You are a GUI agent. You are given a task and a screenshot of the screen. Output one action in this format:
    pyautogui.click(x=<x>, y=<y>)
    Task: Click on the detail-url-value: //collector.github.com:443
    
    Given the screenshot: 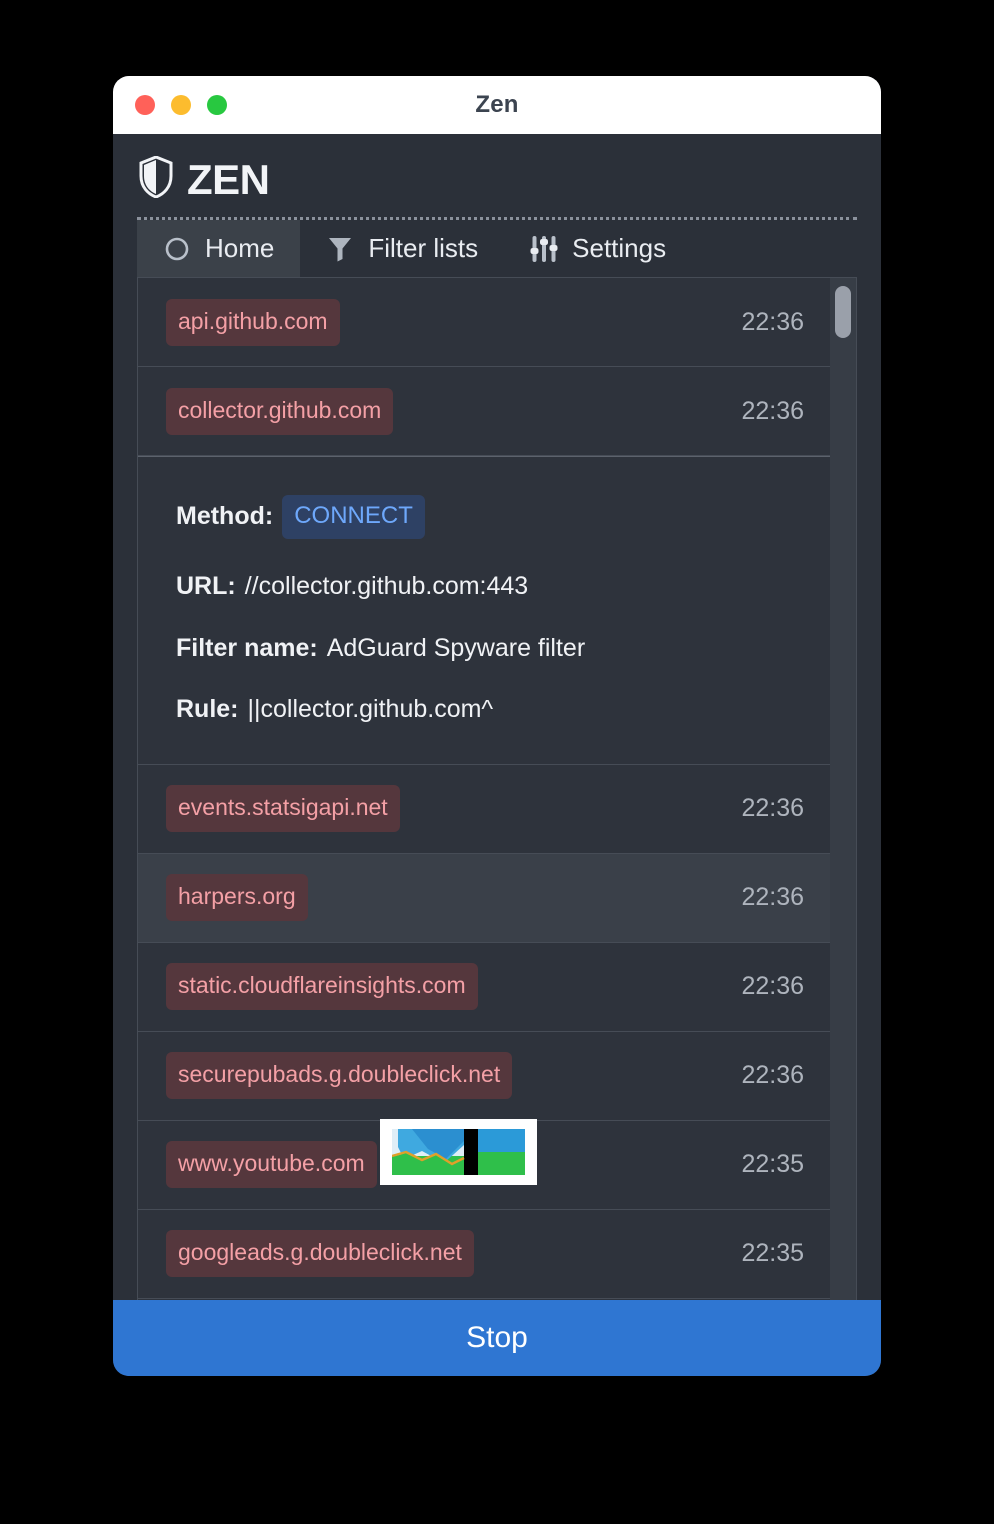 What is the action you would take?
    pyautogui.click(x=386, y=586)
    